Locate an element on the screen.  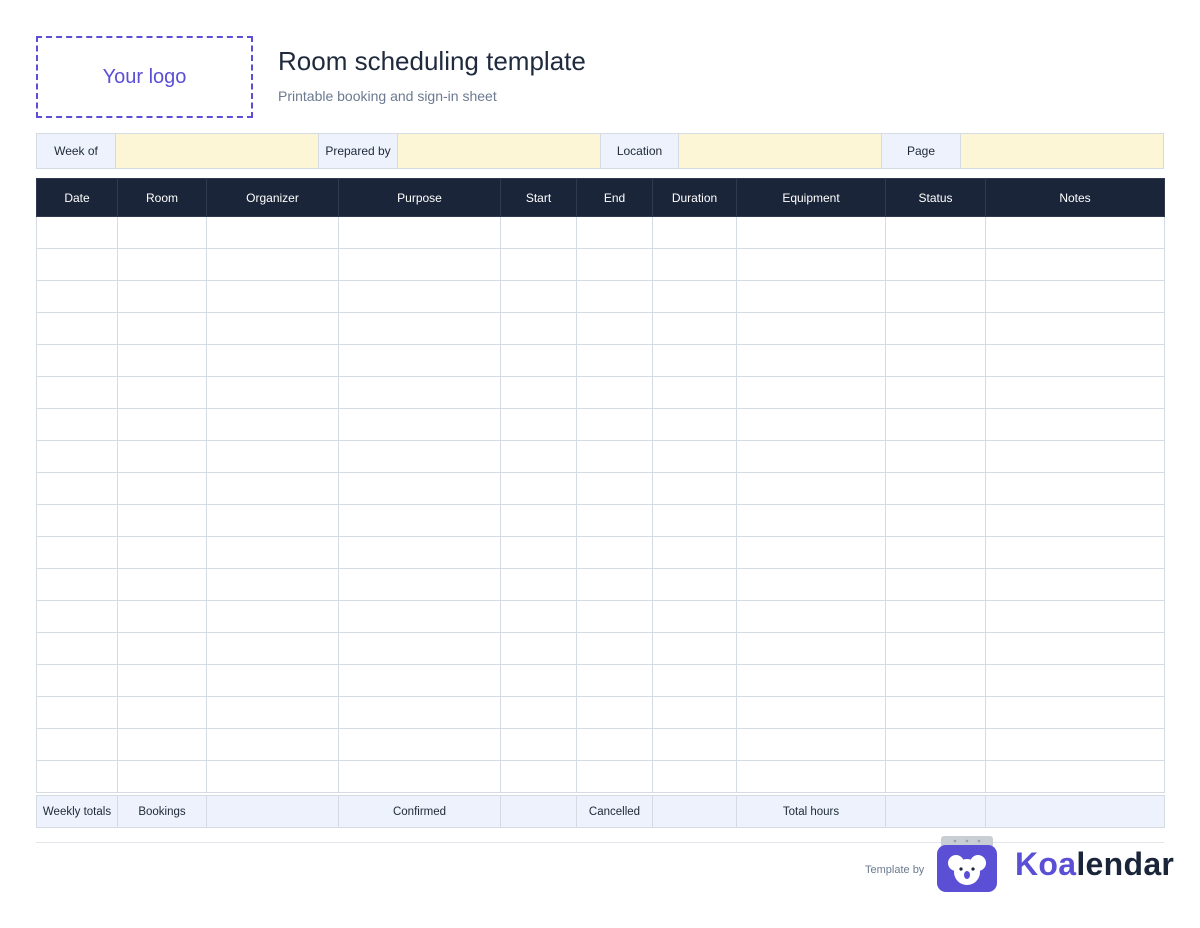
cancelled-value is located at coordinates (694, 811).